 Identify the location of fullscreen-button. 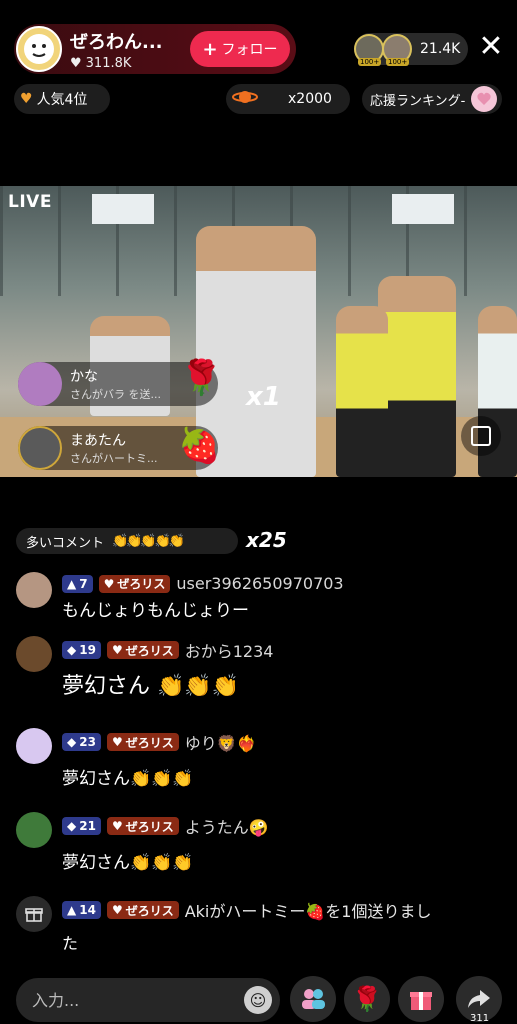
(481, 436).